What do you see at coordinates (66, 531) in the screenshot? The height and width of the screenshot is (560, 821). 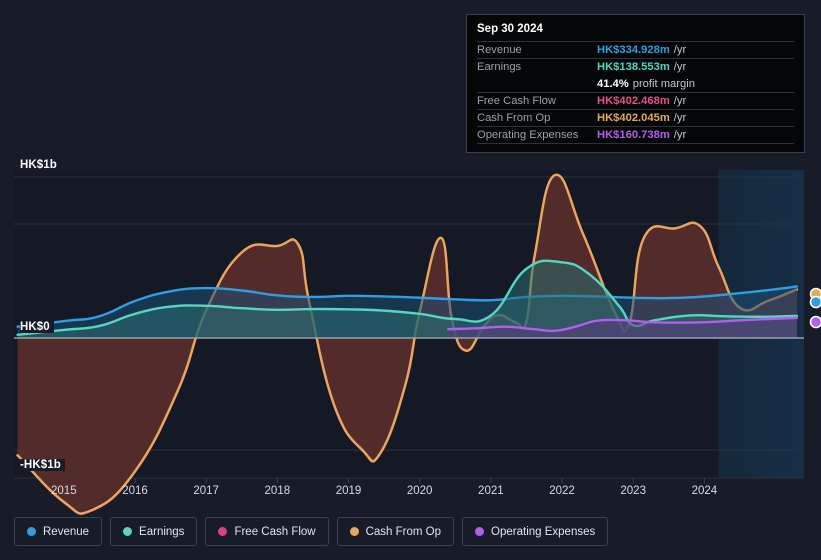 I see `legend-label: Revenue` at bounding box center [66, 531].